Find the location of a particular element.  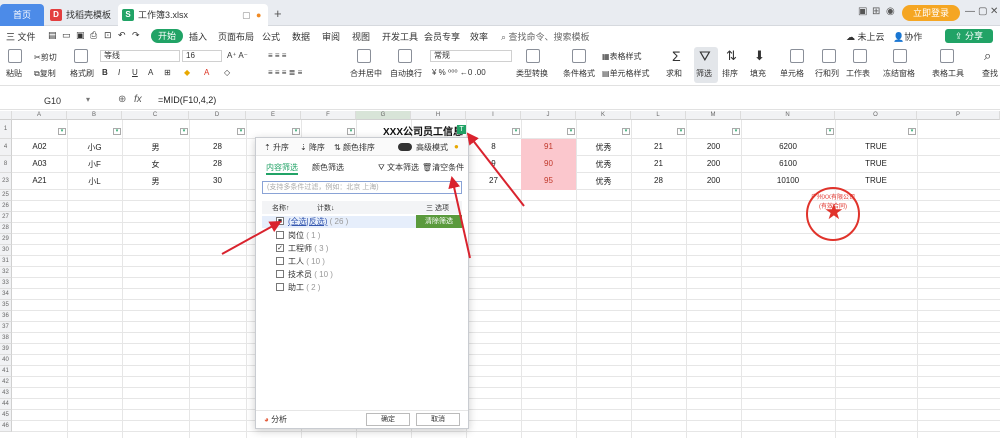

filter-item: 工人 ( 10 ) is located at coordinates (300, 262).